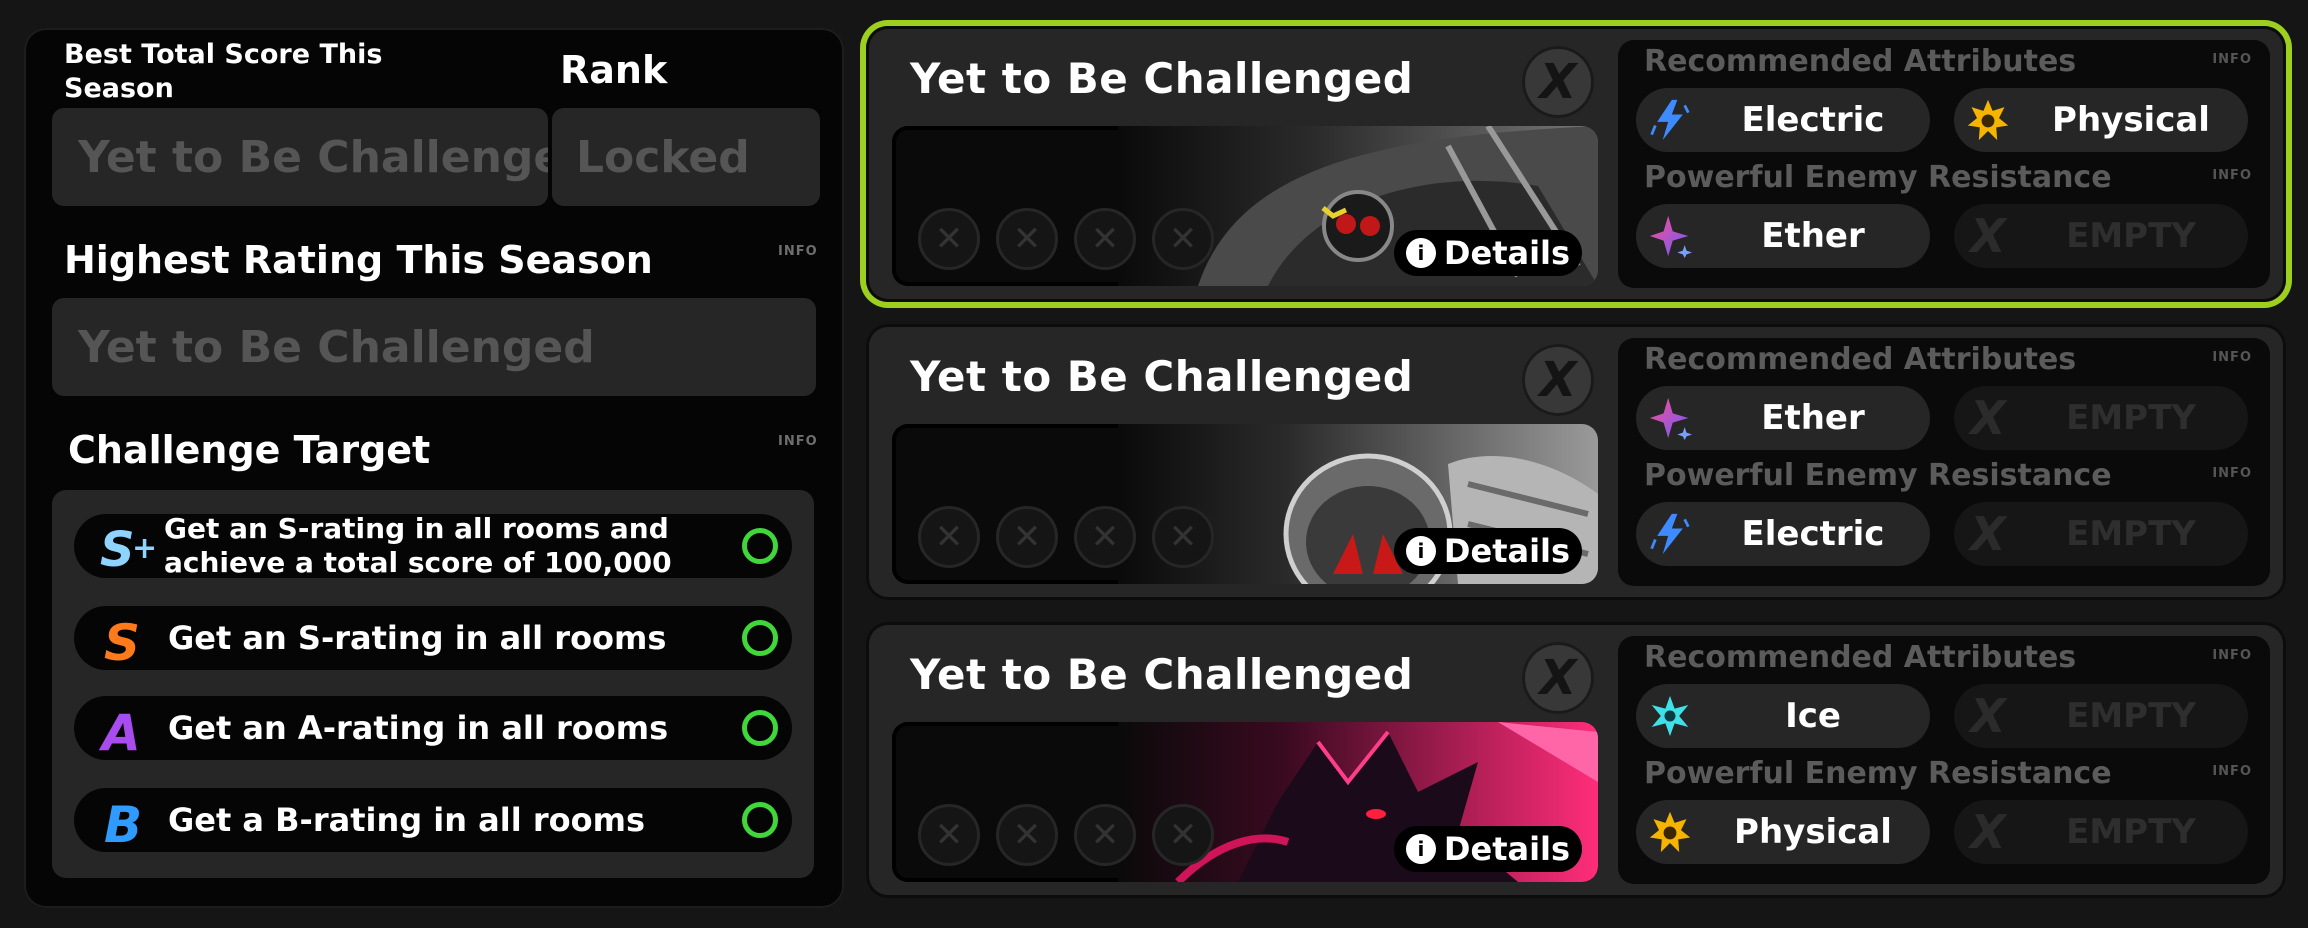 Image resolution: width=2308 pixels, height=928 pixels. I want to click on target-text: Get an S-rating in all rooms, so click(417, 638).